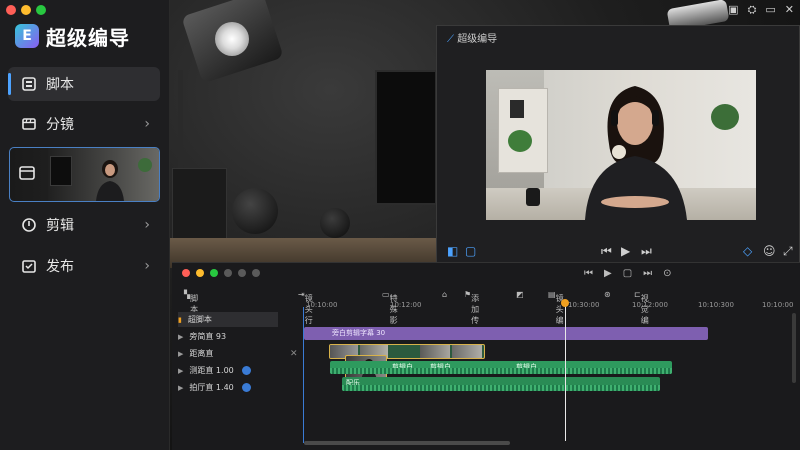 Image resolution: width=800 pixels, height=450 pixels. Describe the element at coordinates (200, 273) in the screenshot. I see `timeline-minimize-button` at that location.